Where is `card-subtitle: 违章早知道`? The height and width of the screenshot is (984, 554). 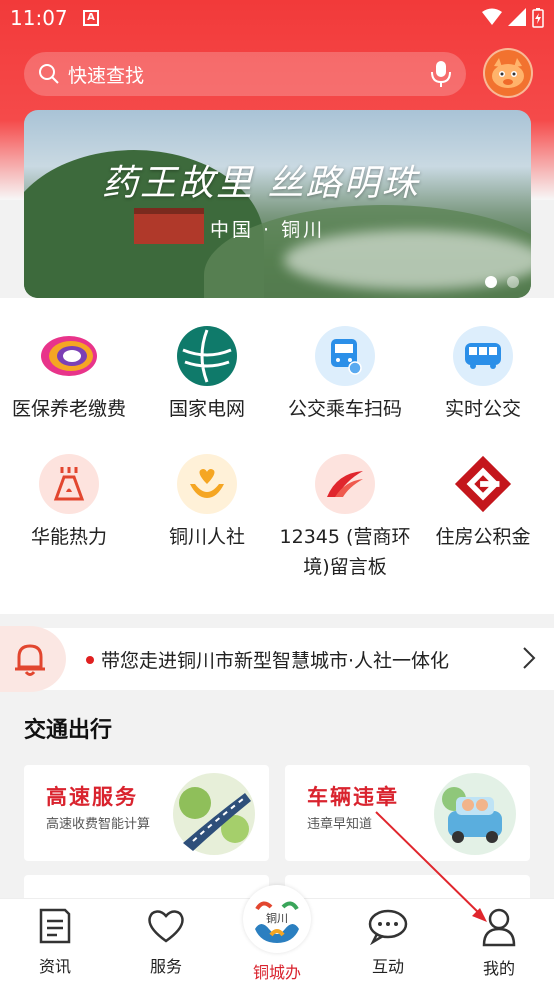
card-subtitle: 违章早知道 is located at coordinates (340, 824).